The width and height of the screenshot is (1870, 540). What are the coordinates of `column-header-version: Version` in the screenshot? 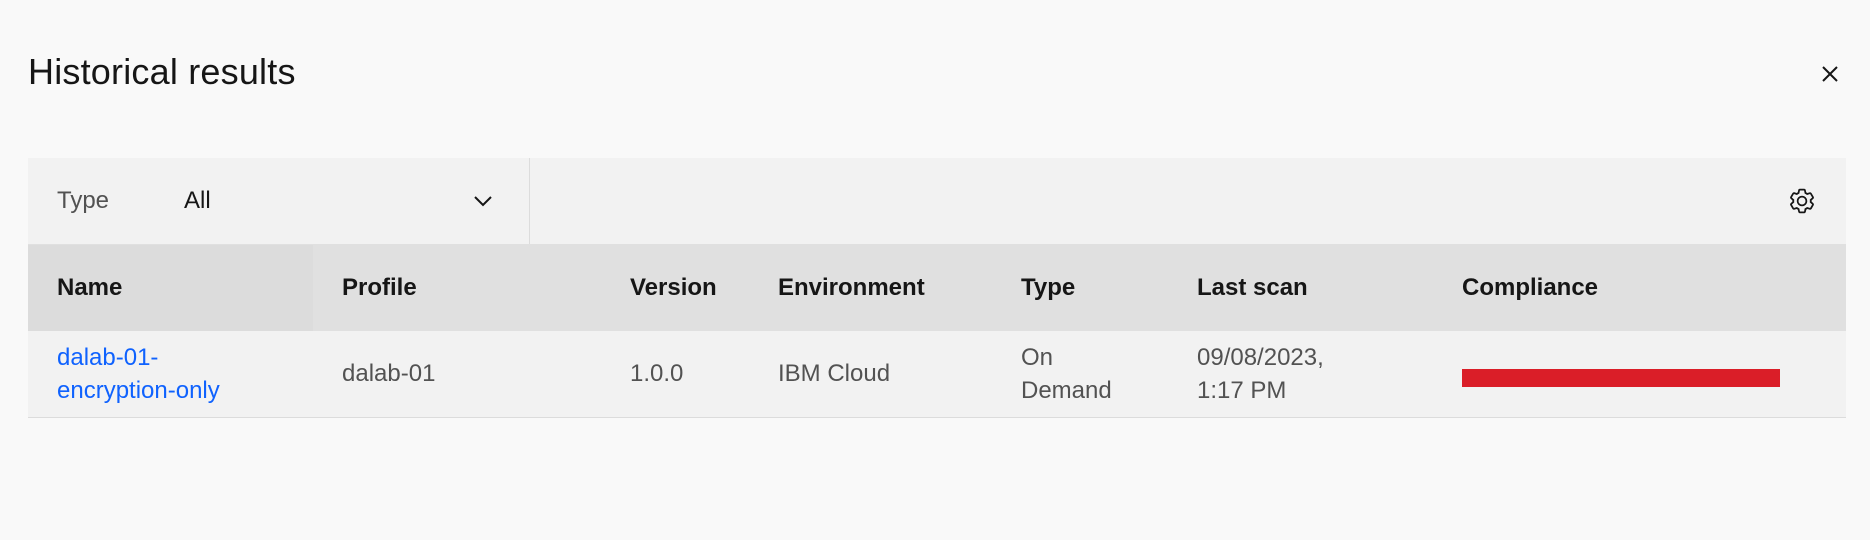 It's located at (675, 288).